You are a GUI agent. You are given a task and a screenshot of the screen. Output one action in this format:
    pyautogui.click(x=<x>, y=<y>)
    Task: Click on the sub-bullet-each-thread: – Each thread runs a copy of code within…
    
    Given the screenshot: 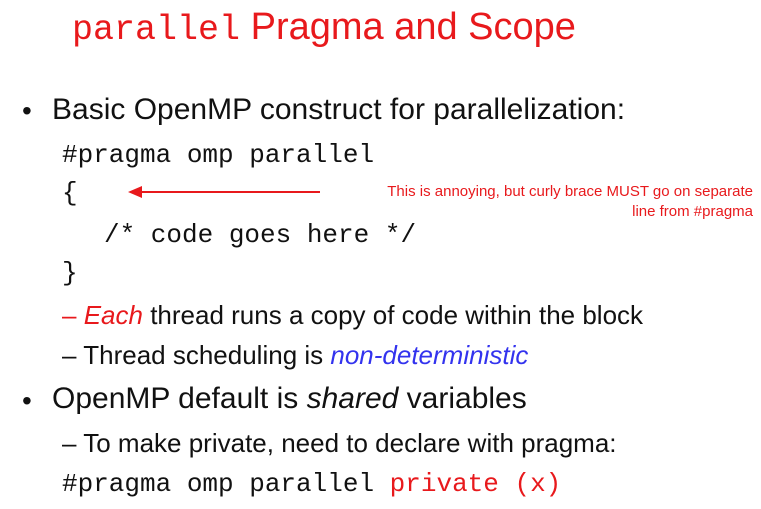 What is the action you would take?
    pyautogui.click(x=352, y=315)
    